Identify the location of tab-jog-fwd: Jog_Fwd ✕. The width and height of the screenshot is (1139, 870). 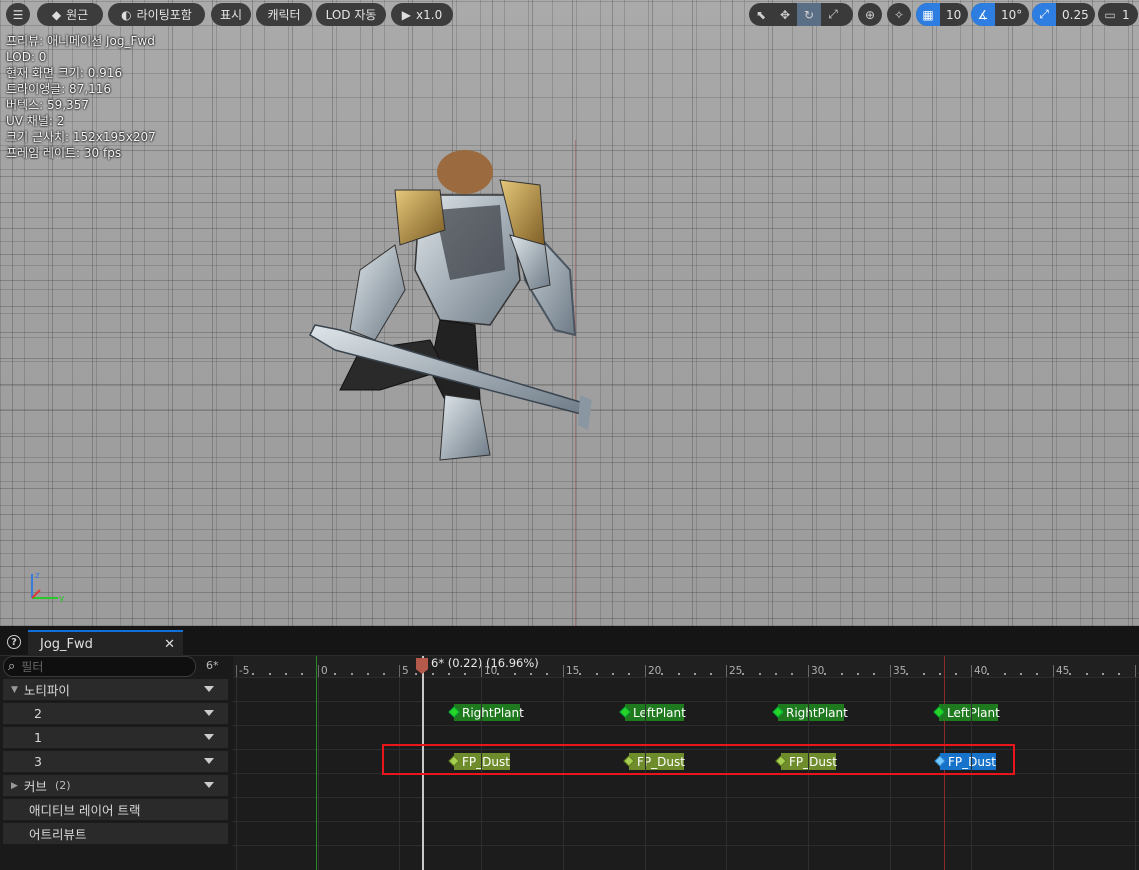
(105, 643).